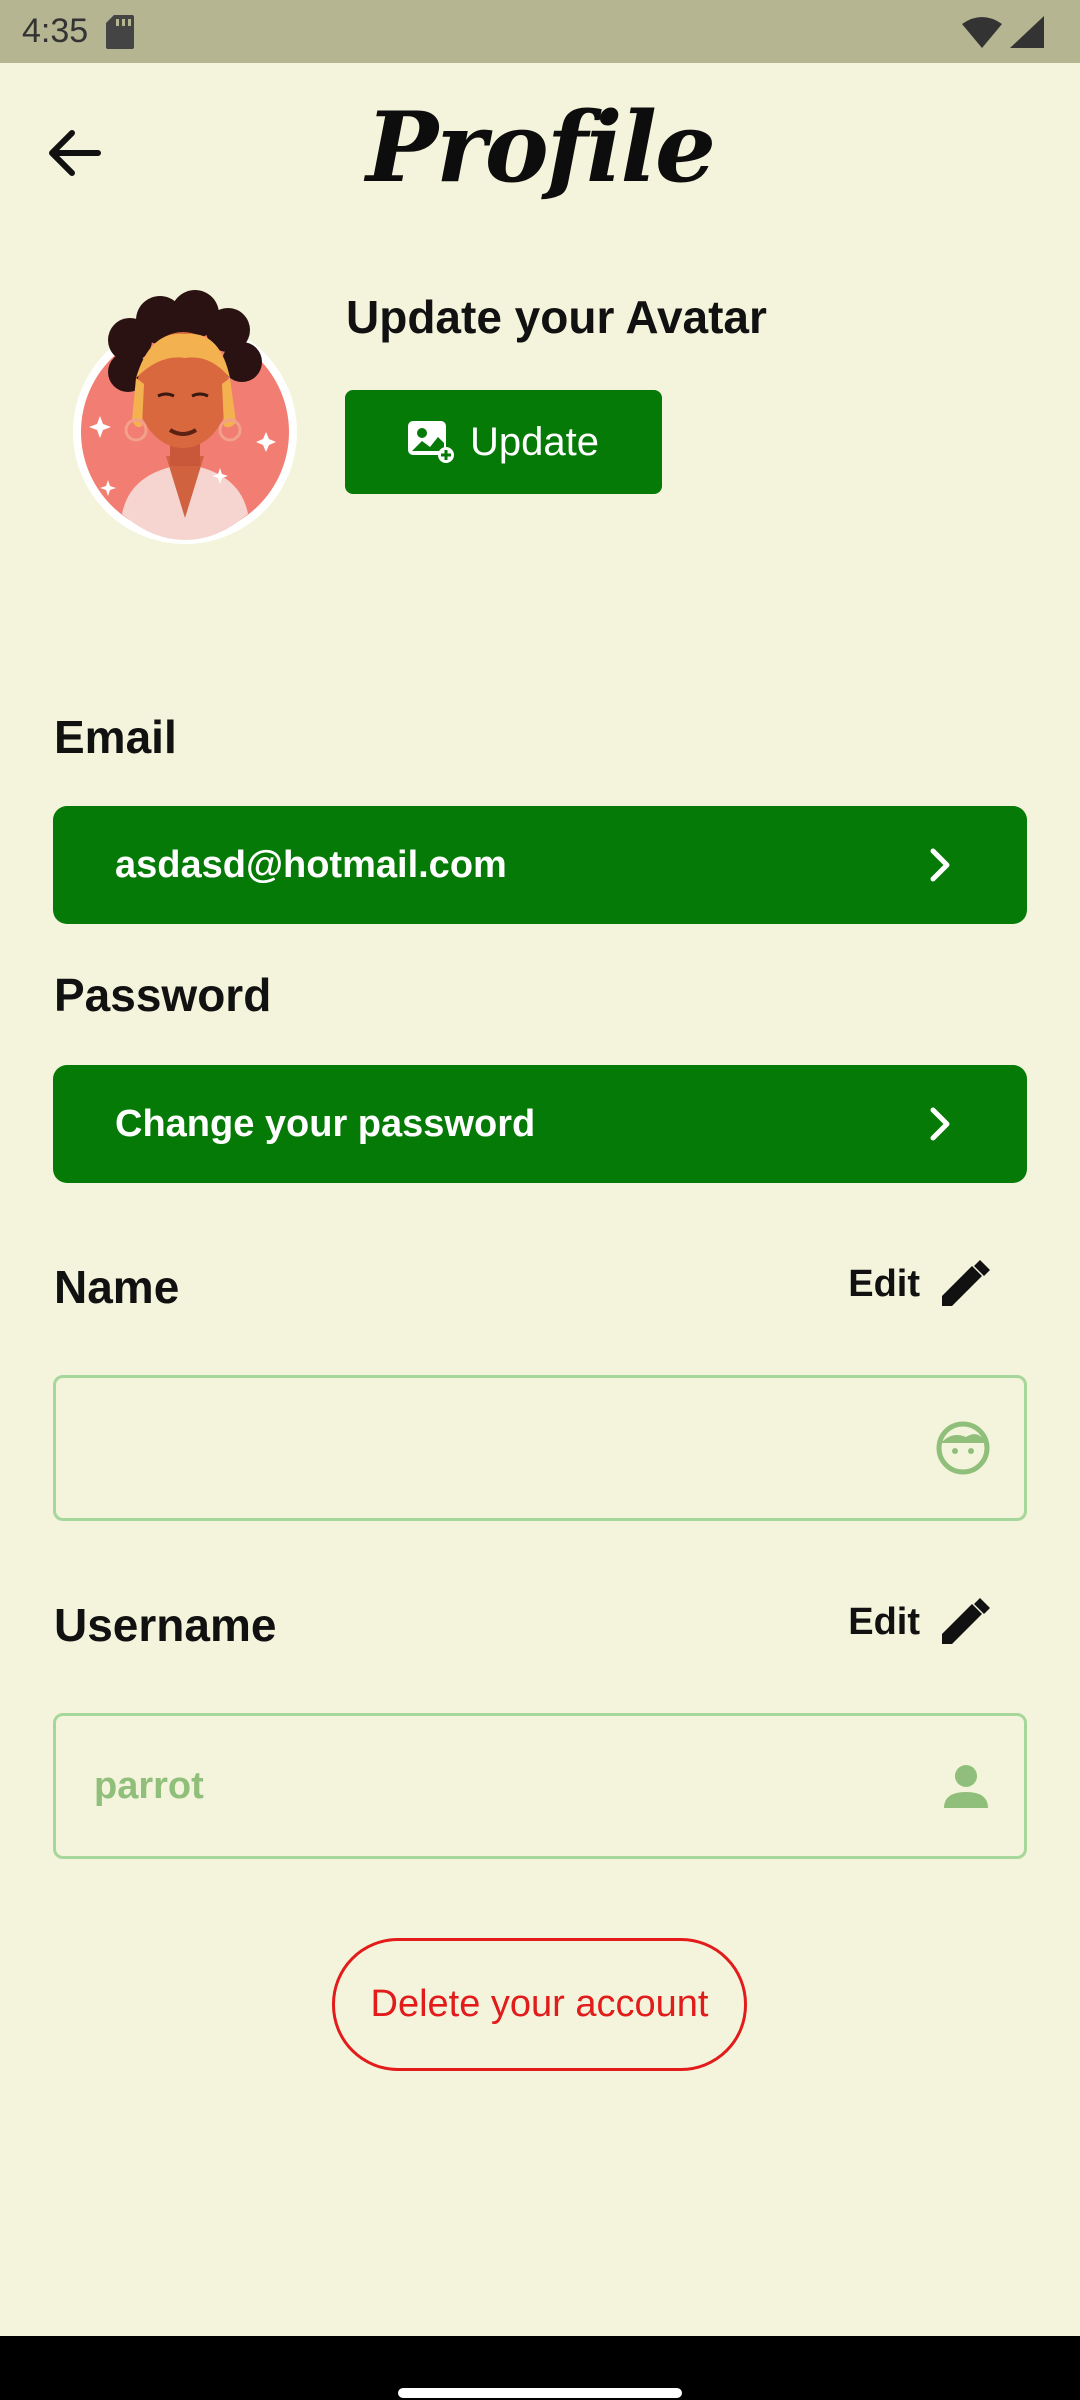  I want to click on delete-account-button: Delete your account, so click(539, 2004).